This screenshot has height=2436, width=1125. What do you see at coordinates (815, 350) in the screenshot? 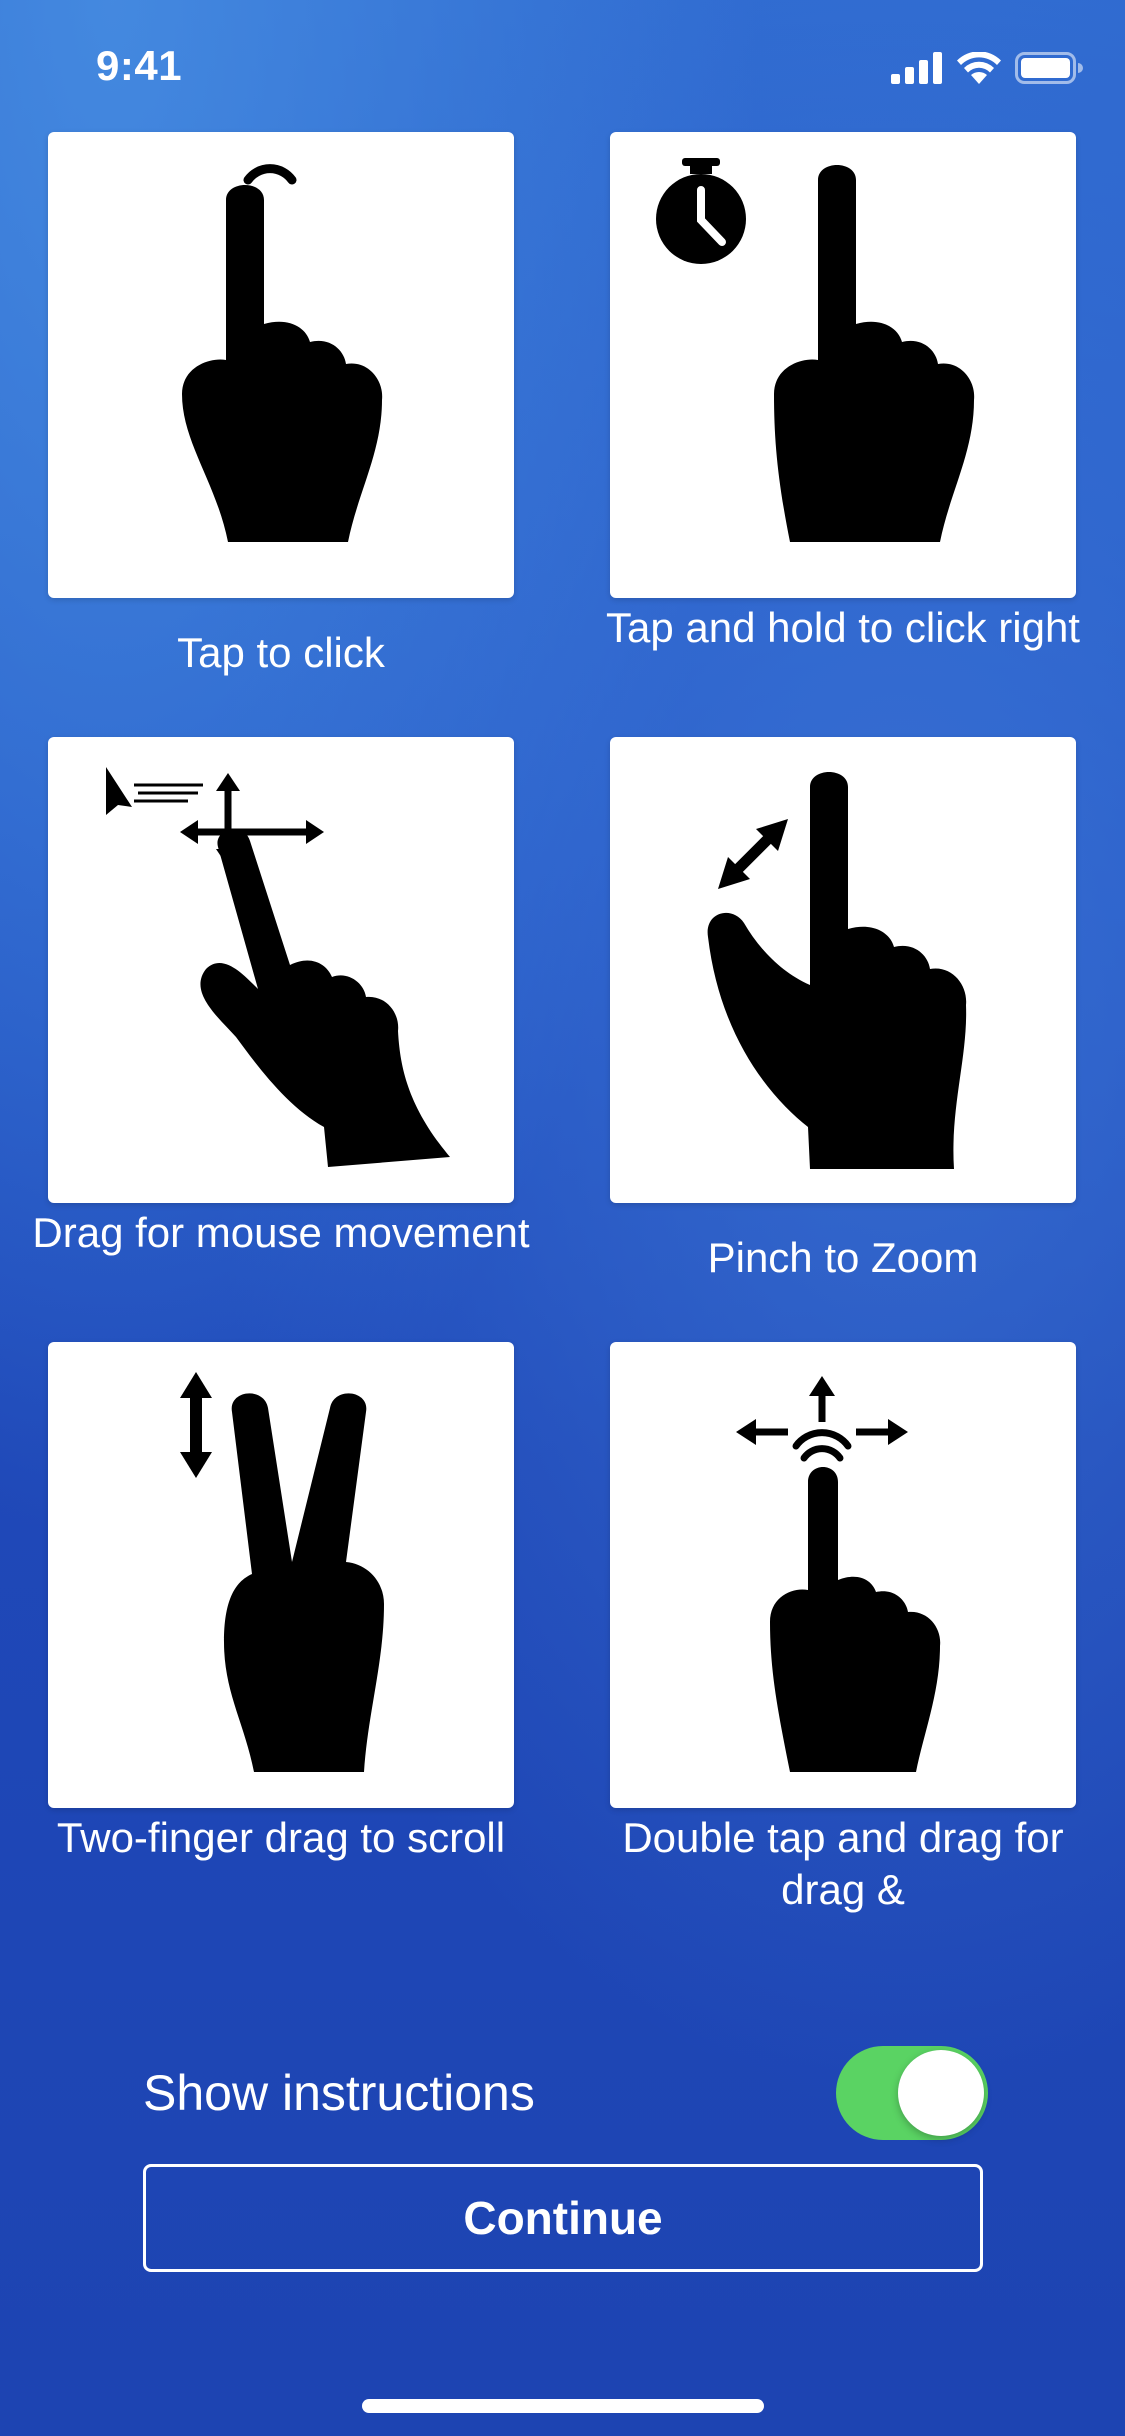
I see `tap-and-hold-hand-icon` at bounding box center [815, 350].